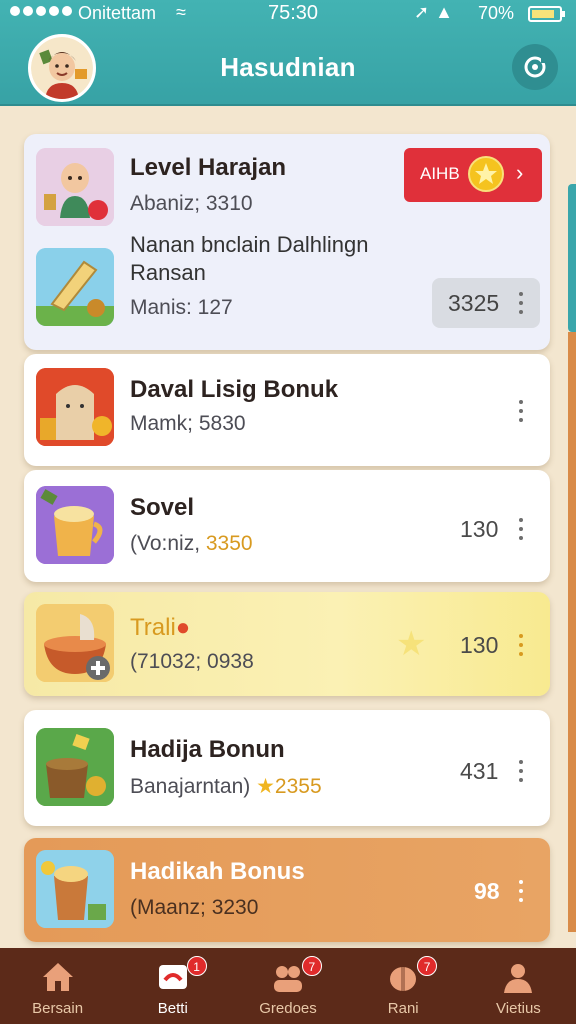 This screenshot has height=1024, width=576. Describe the element at coordinates (486, 174) in the screenshot. I see `star-coin-icon` at that location.